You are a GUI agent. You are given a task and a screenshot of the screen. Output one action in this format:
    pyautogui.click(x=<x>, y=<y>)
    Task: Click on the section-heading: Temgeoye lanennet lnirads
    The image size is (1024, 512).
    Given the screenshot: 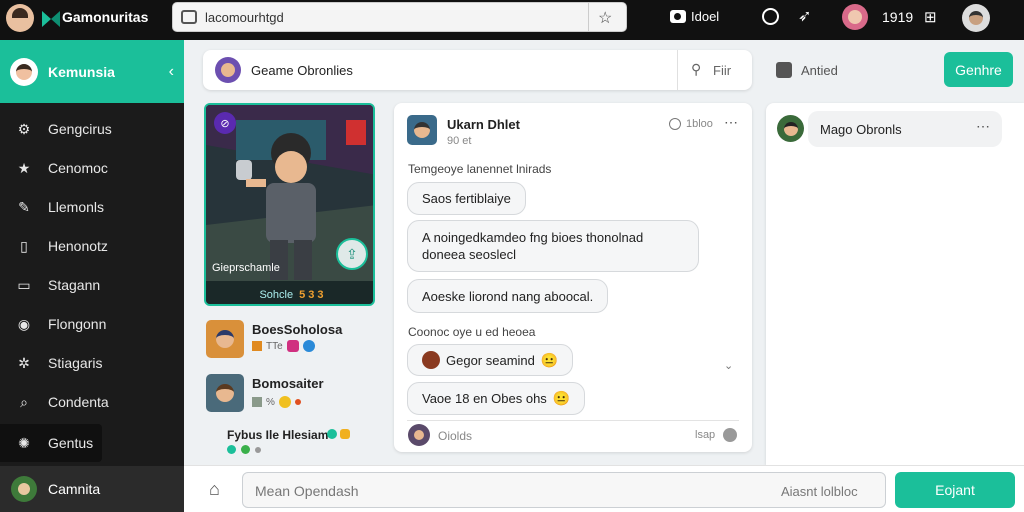 What is the action you would take?
    pyautogui.click(x=480, y=169)
    